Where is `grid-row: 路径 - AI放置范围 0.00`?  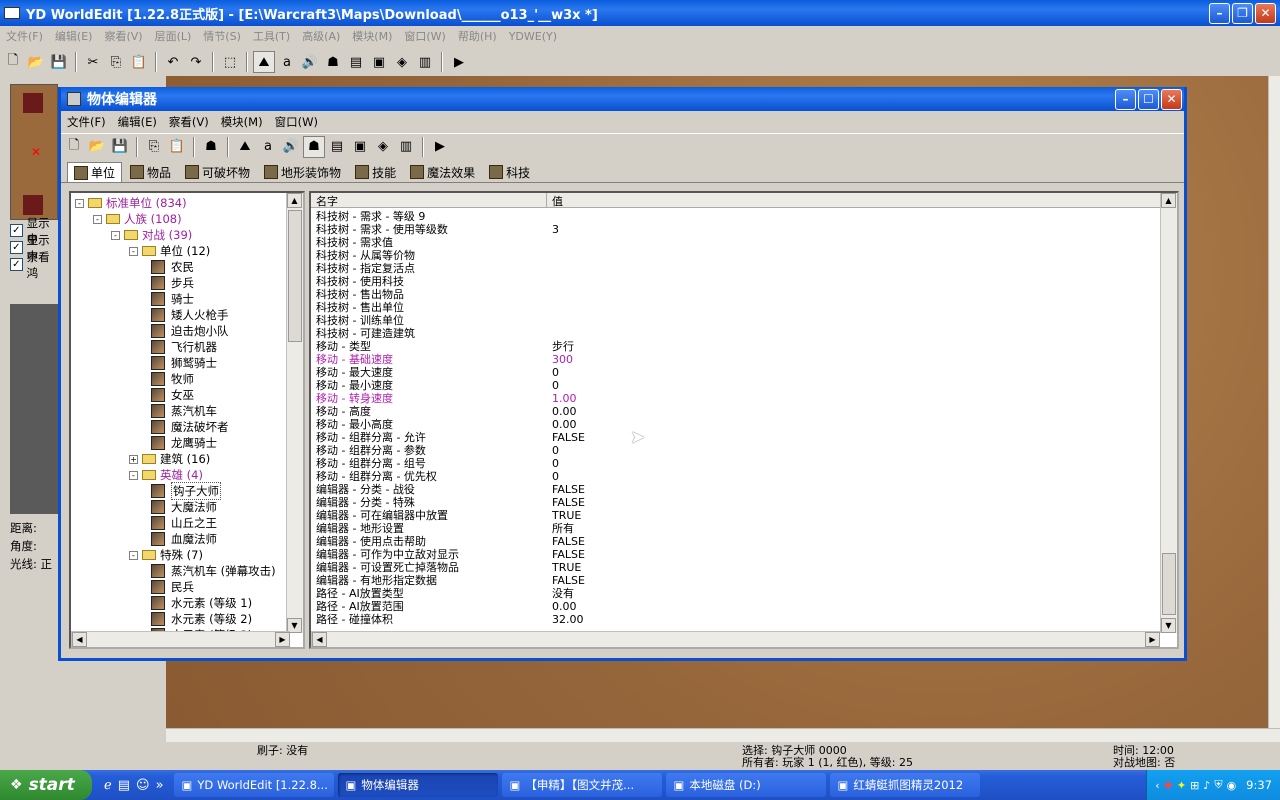
grid-row: 路径 - AI放置范围 0.00 is located at coordinates (733, 606).